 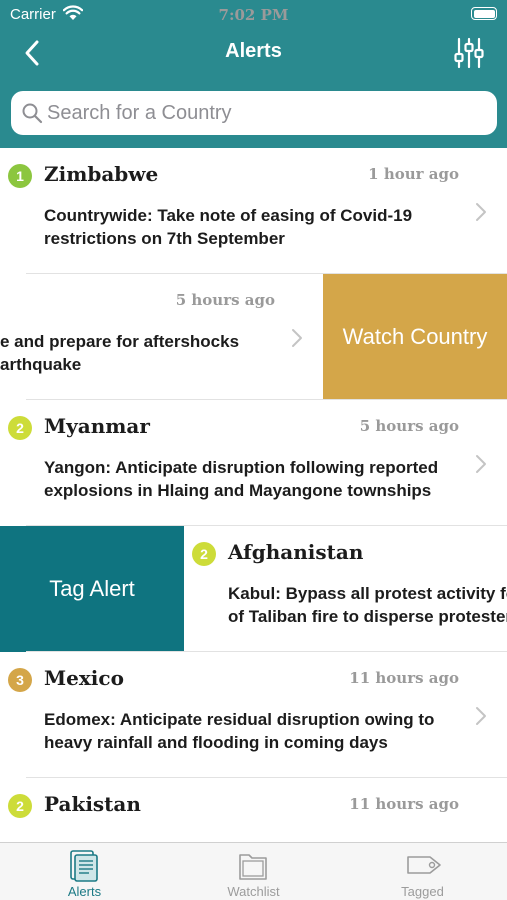 I want to click on search-icon, so click(x=32, y=113).